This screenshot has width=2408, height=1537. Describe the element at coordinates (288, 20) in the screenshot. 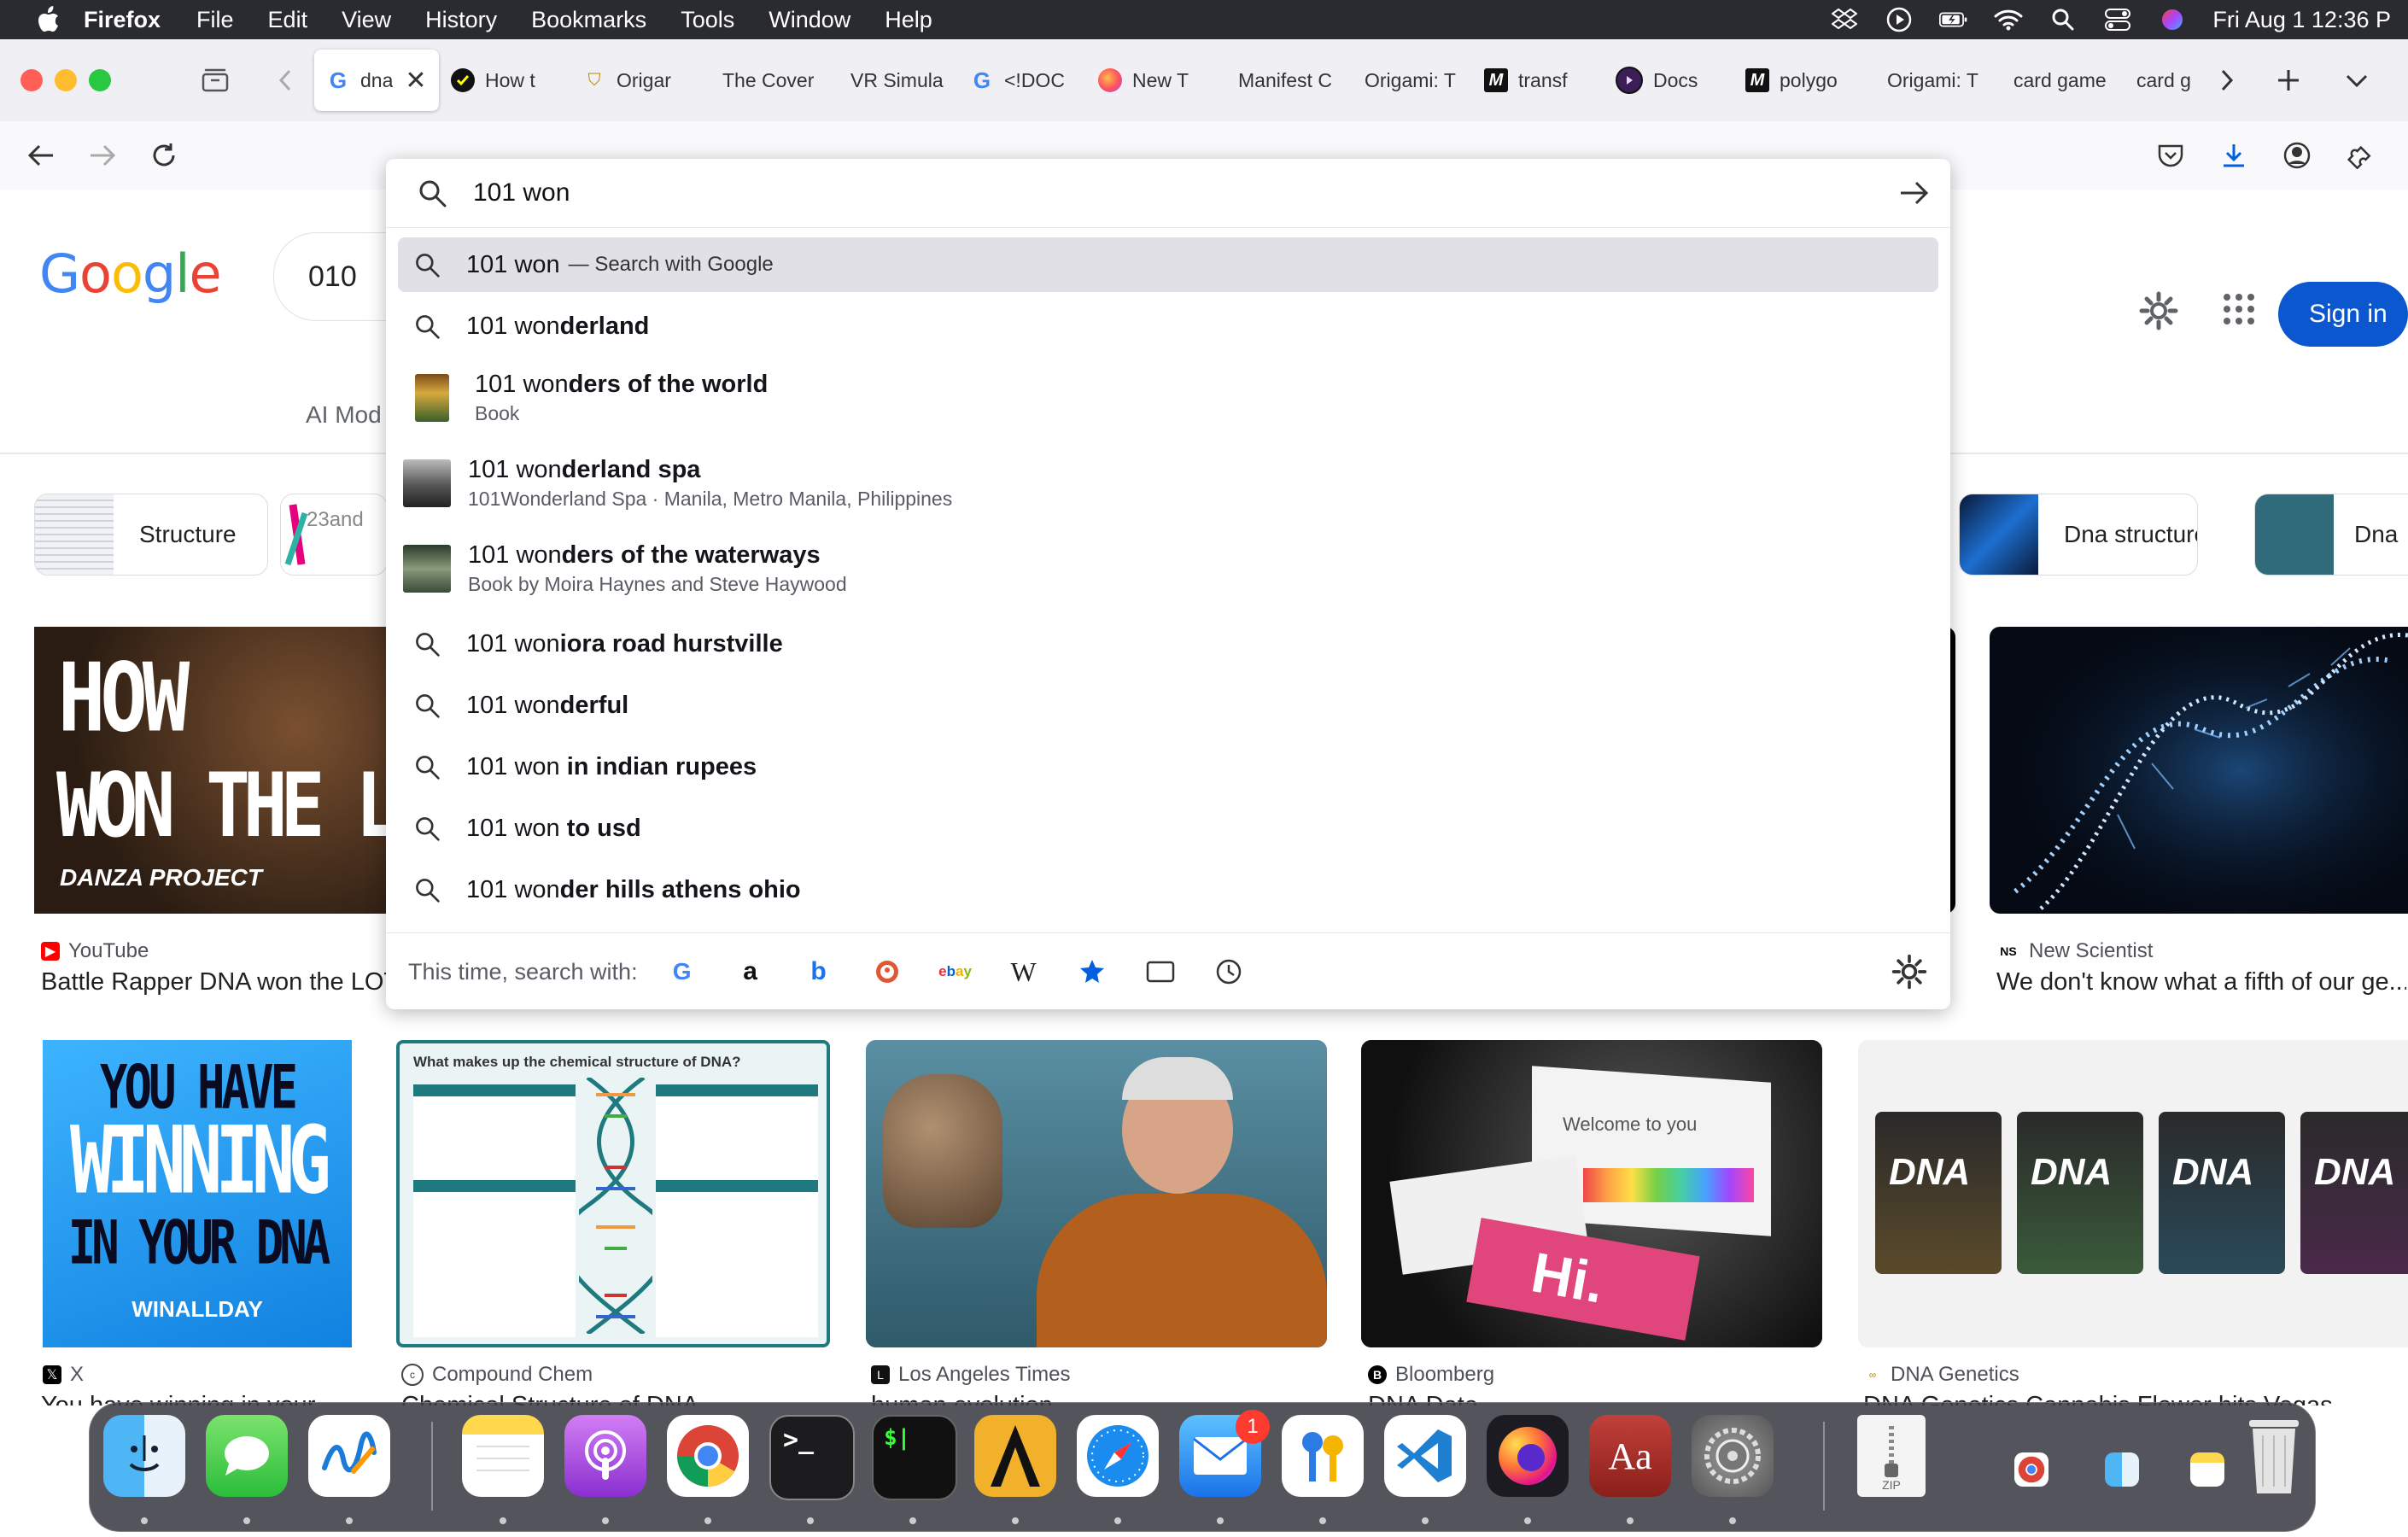

I see `menu-edit: Edit` at that location.